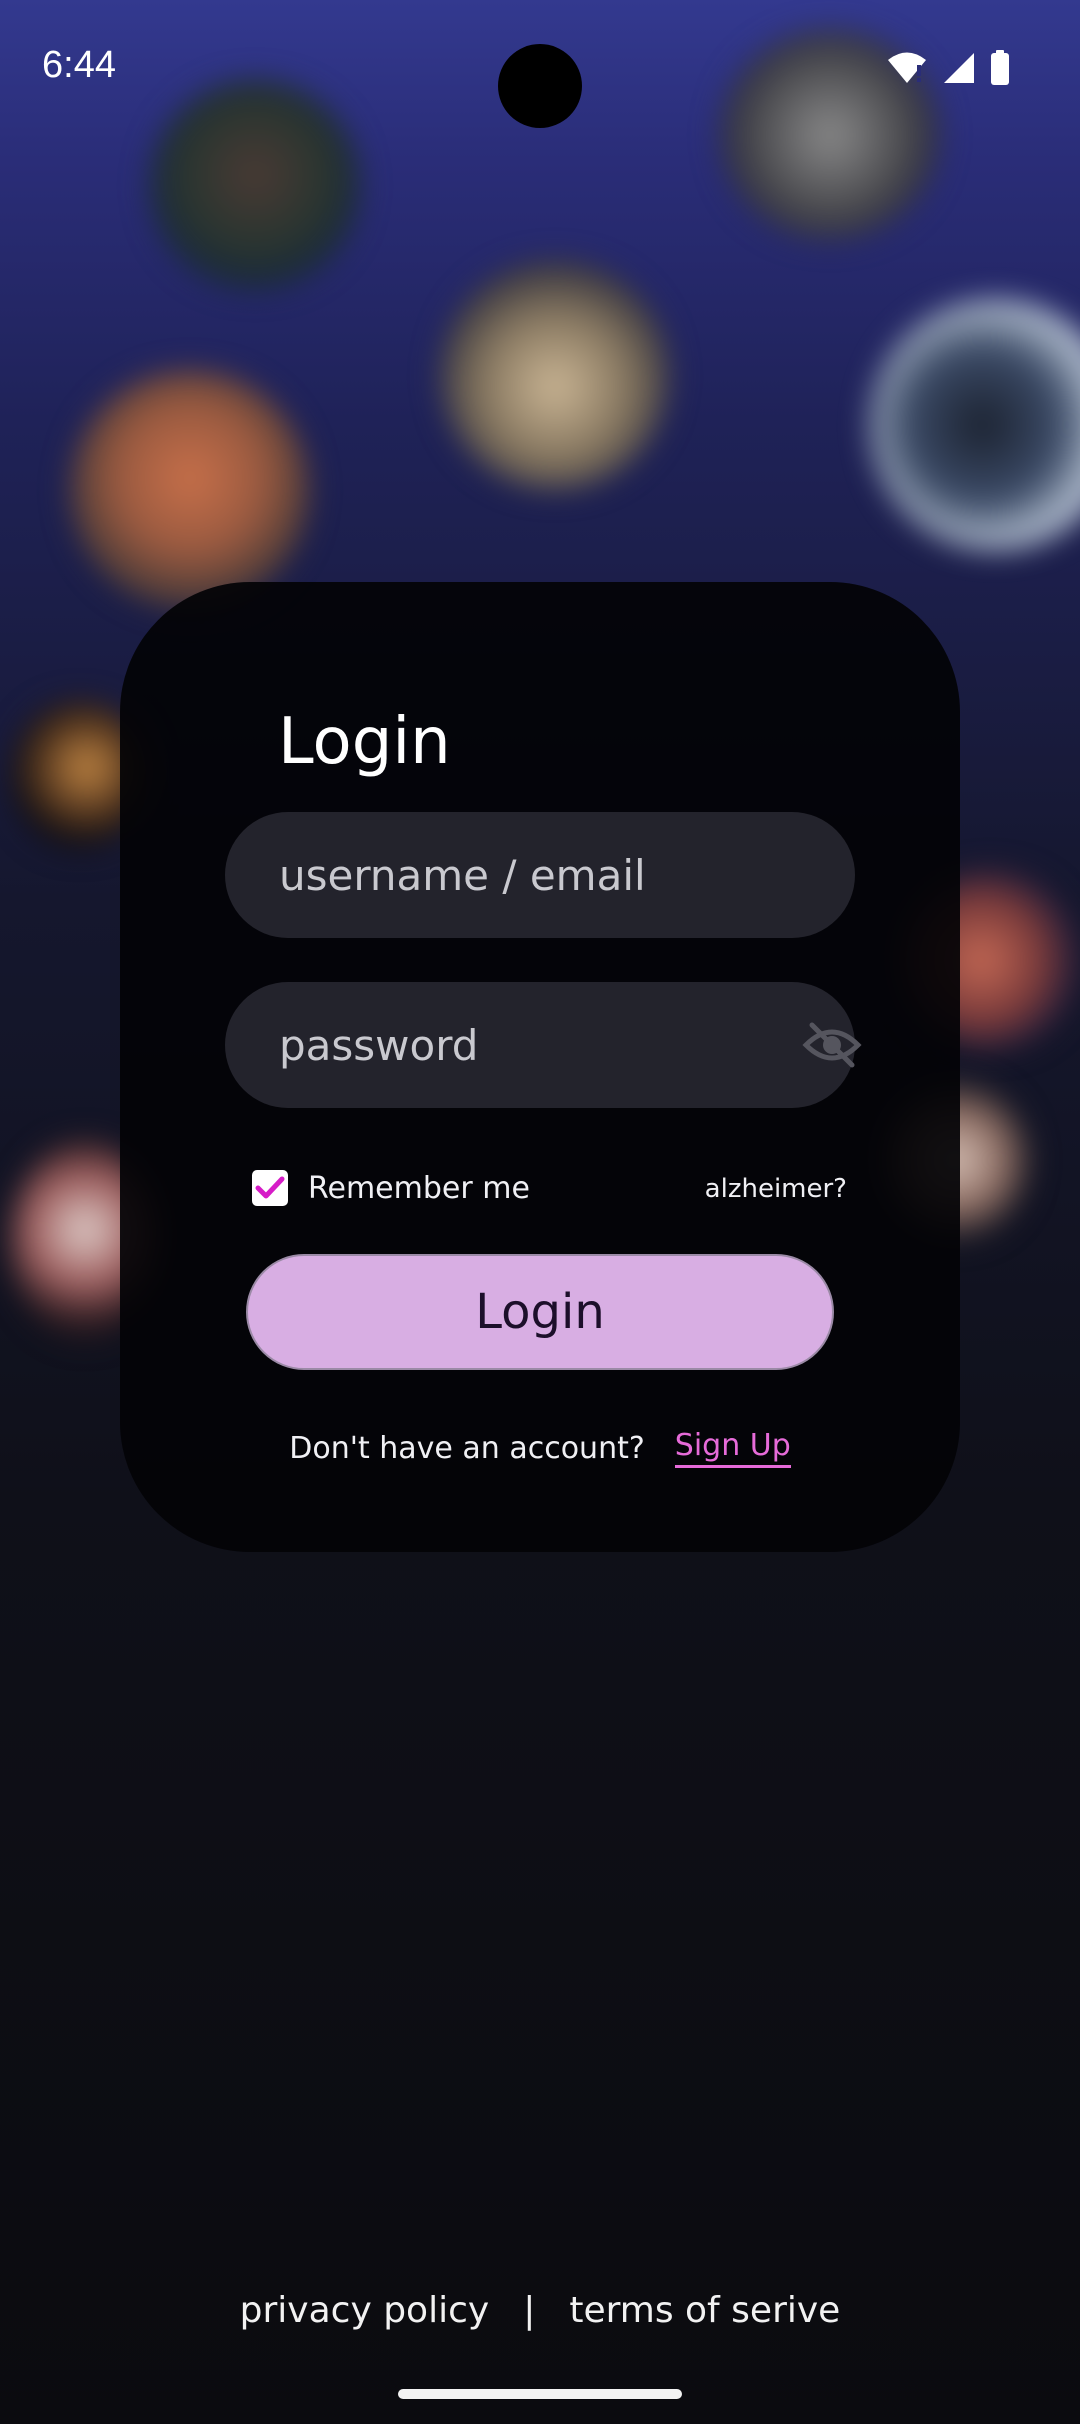 Image resolution: width=1080 pixels, height=2424 pixels. Describe the element at coordinates (1000, 70) in the screenshot. I see `battery-icon` at that location.